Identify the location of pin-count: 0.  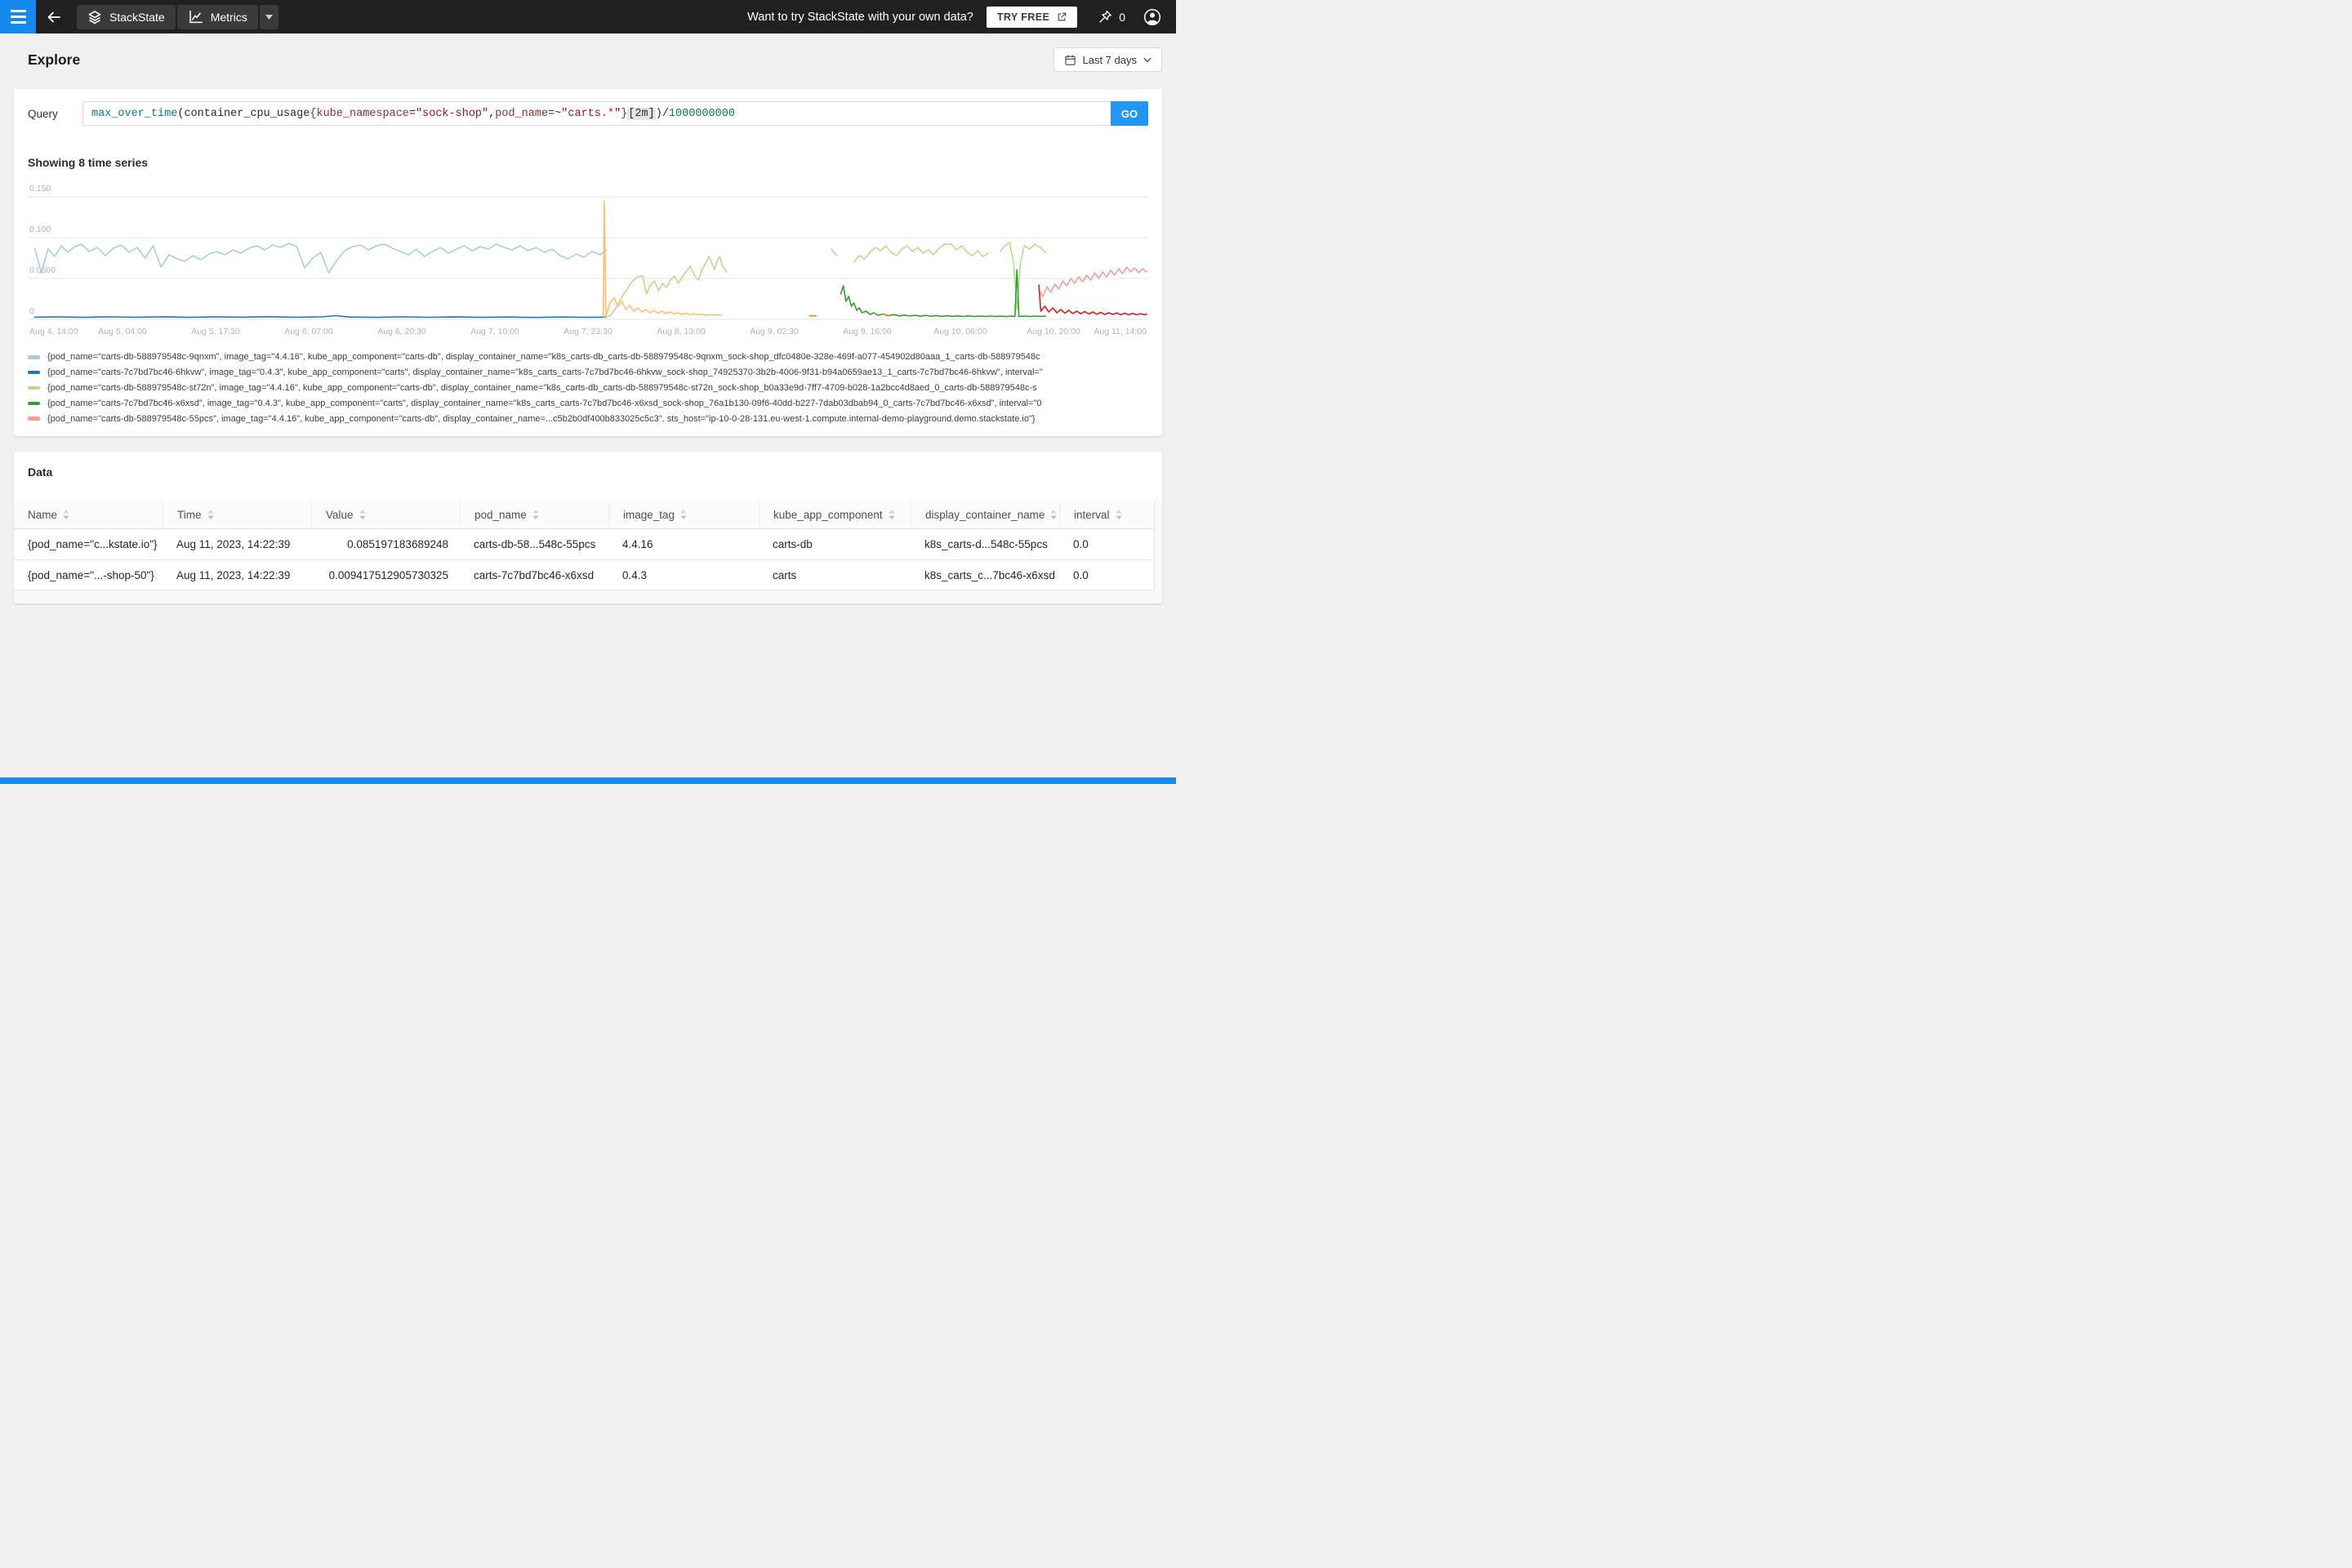
(1122, 17).